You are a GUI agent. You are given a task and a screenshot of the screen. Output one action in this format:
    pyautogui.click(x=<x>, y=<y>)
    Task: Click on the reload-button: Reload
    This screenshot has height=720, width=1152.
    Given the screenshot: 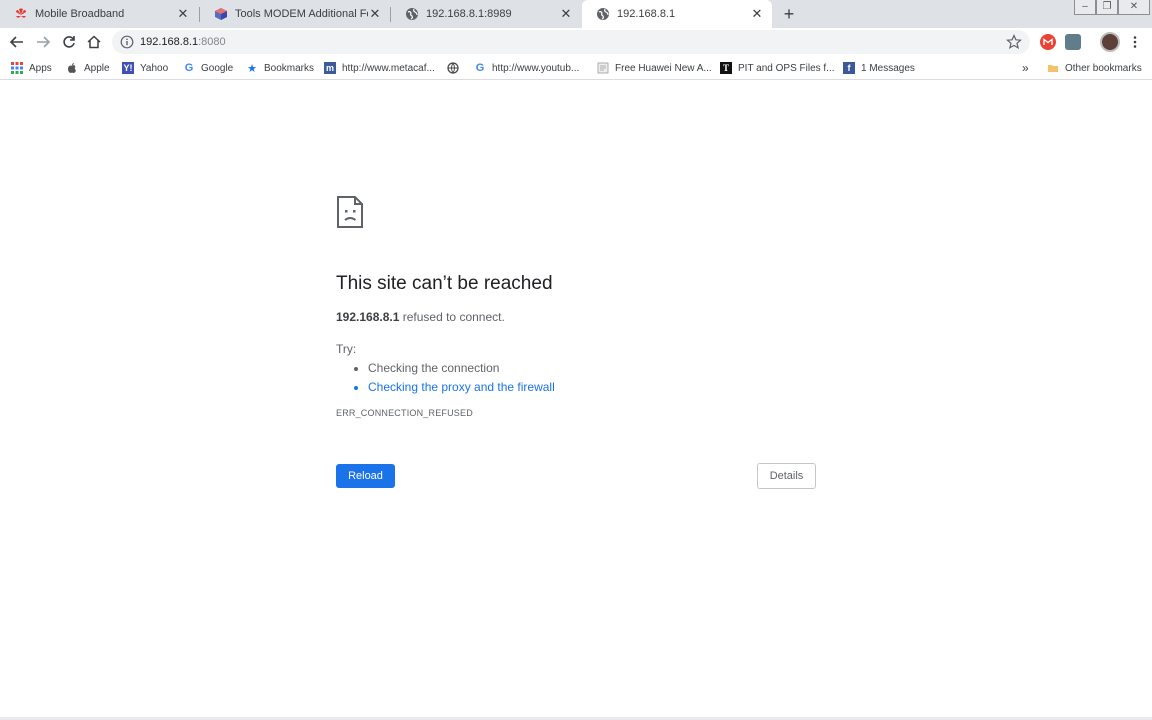 What is the action you would take?
    pyautogui.click(x=365, y=476)
    